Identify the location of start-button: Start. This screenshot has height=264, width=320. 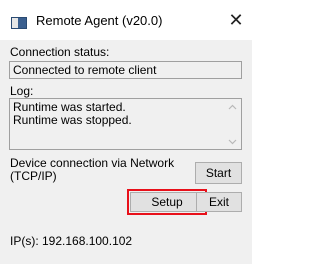
(218, 173).